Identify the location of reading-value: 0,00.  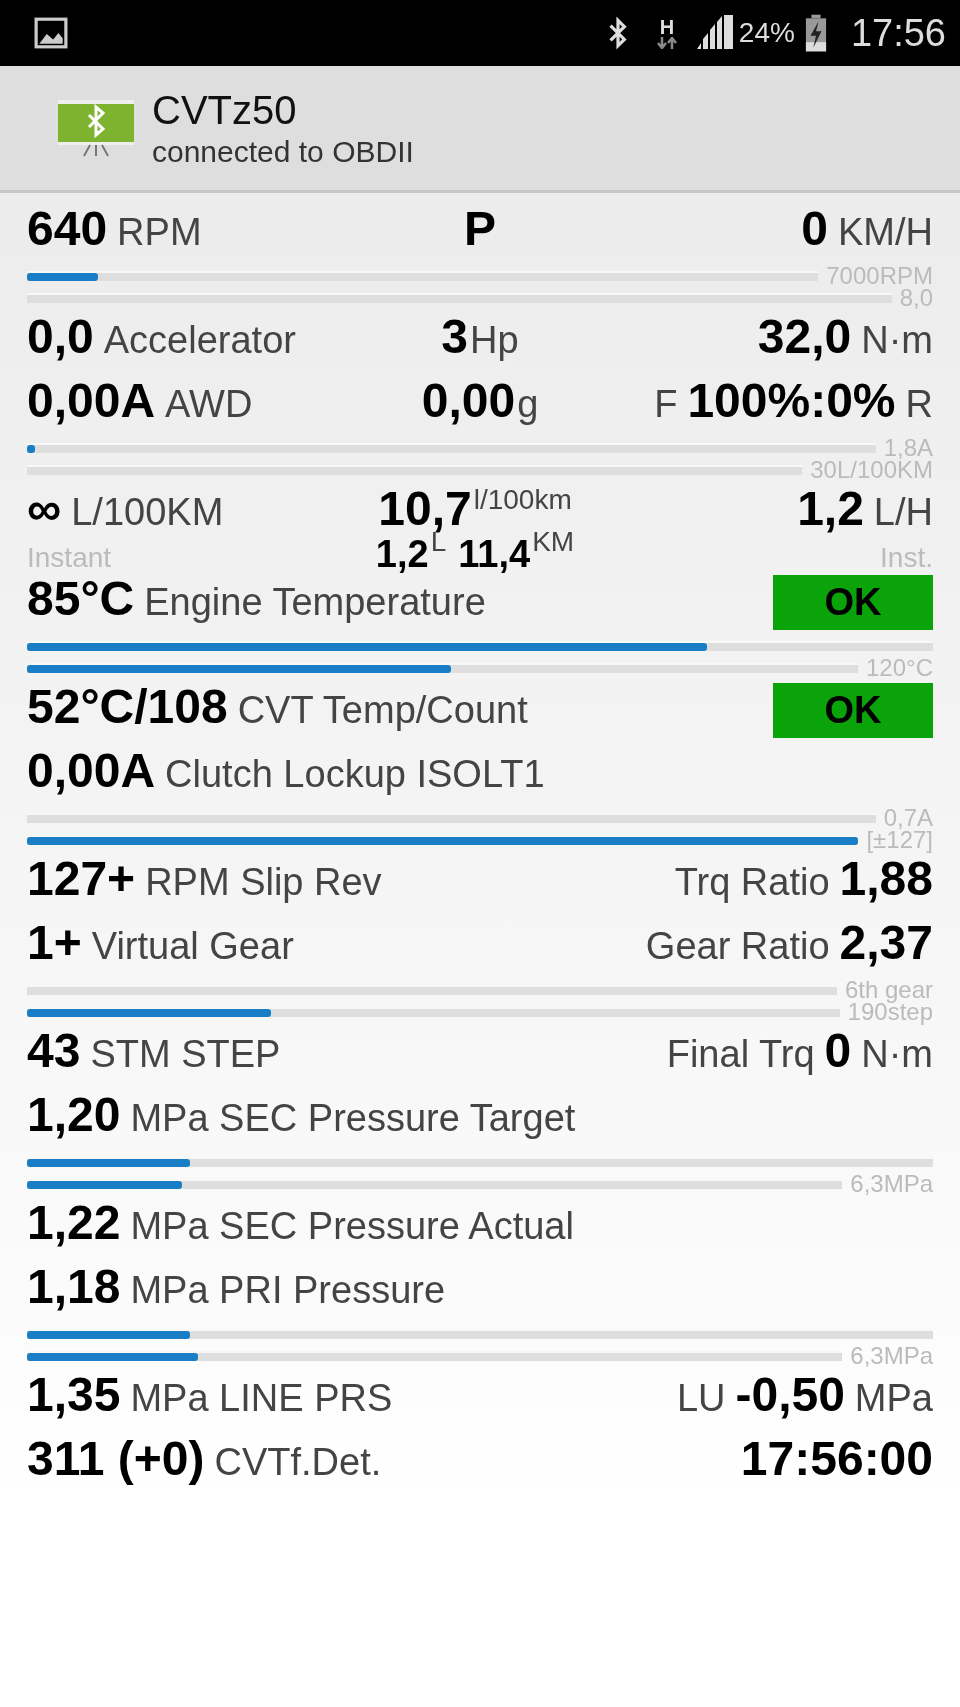
(468, 400).